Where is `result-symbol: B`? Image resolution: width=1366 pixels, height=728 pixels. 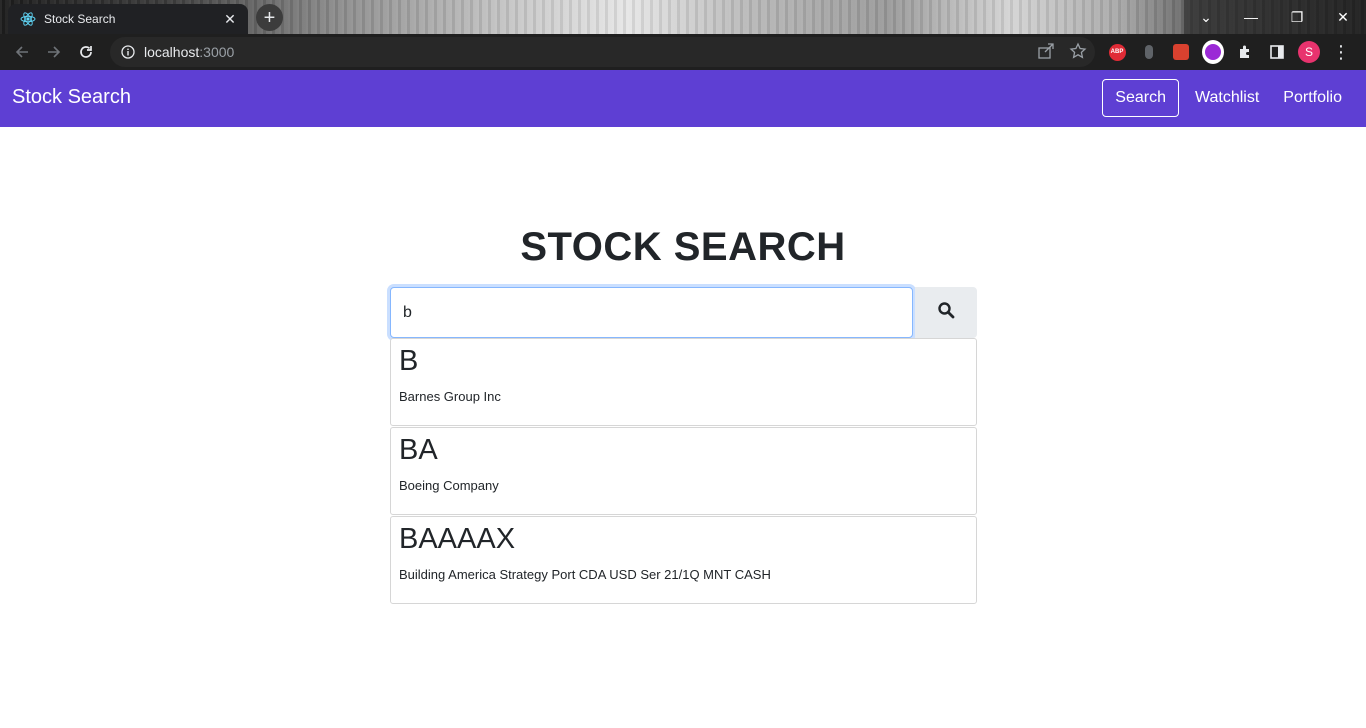 result-symbol: B is located at coordinates (409, 361).